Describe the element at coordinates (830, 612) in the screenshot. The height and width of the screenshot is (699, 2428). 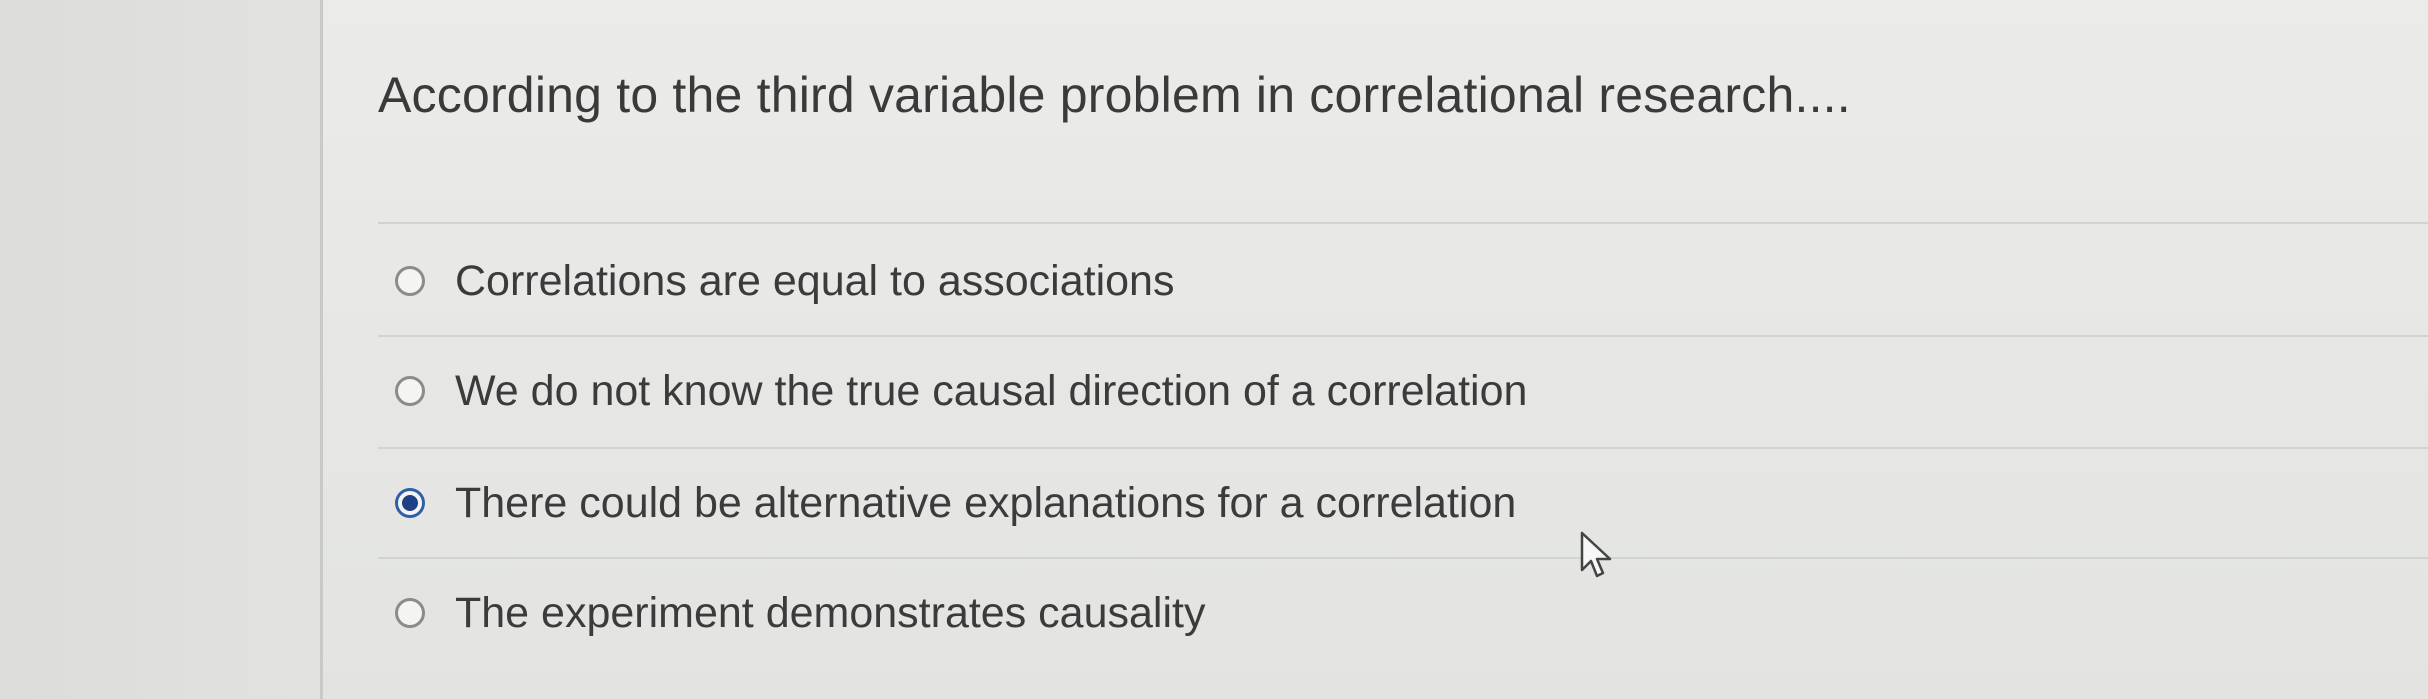
I see `answer-option-label: The experiment demonstrates causality` at that location.